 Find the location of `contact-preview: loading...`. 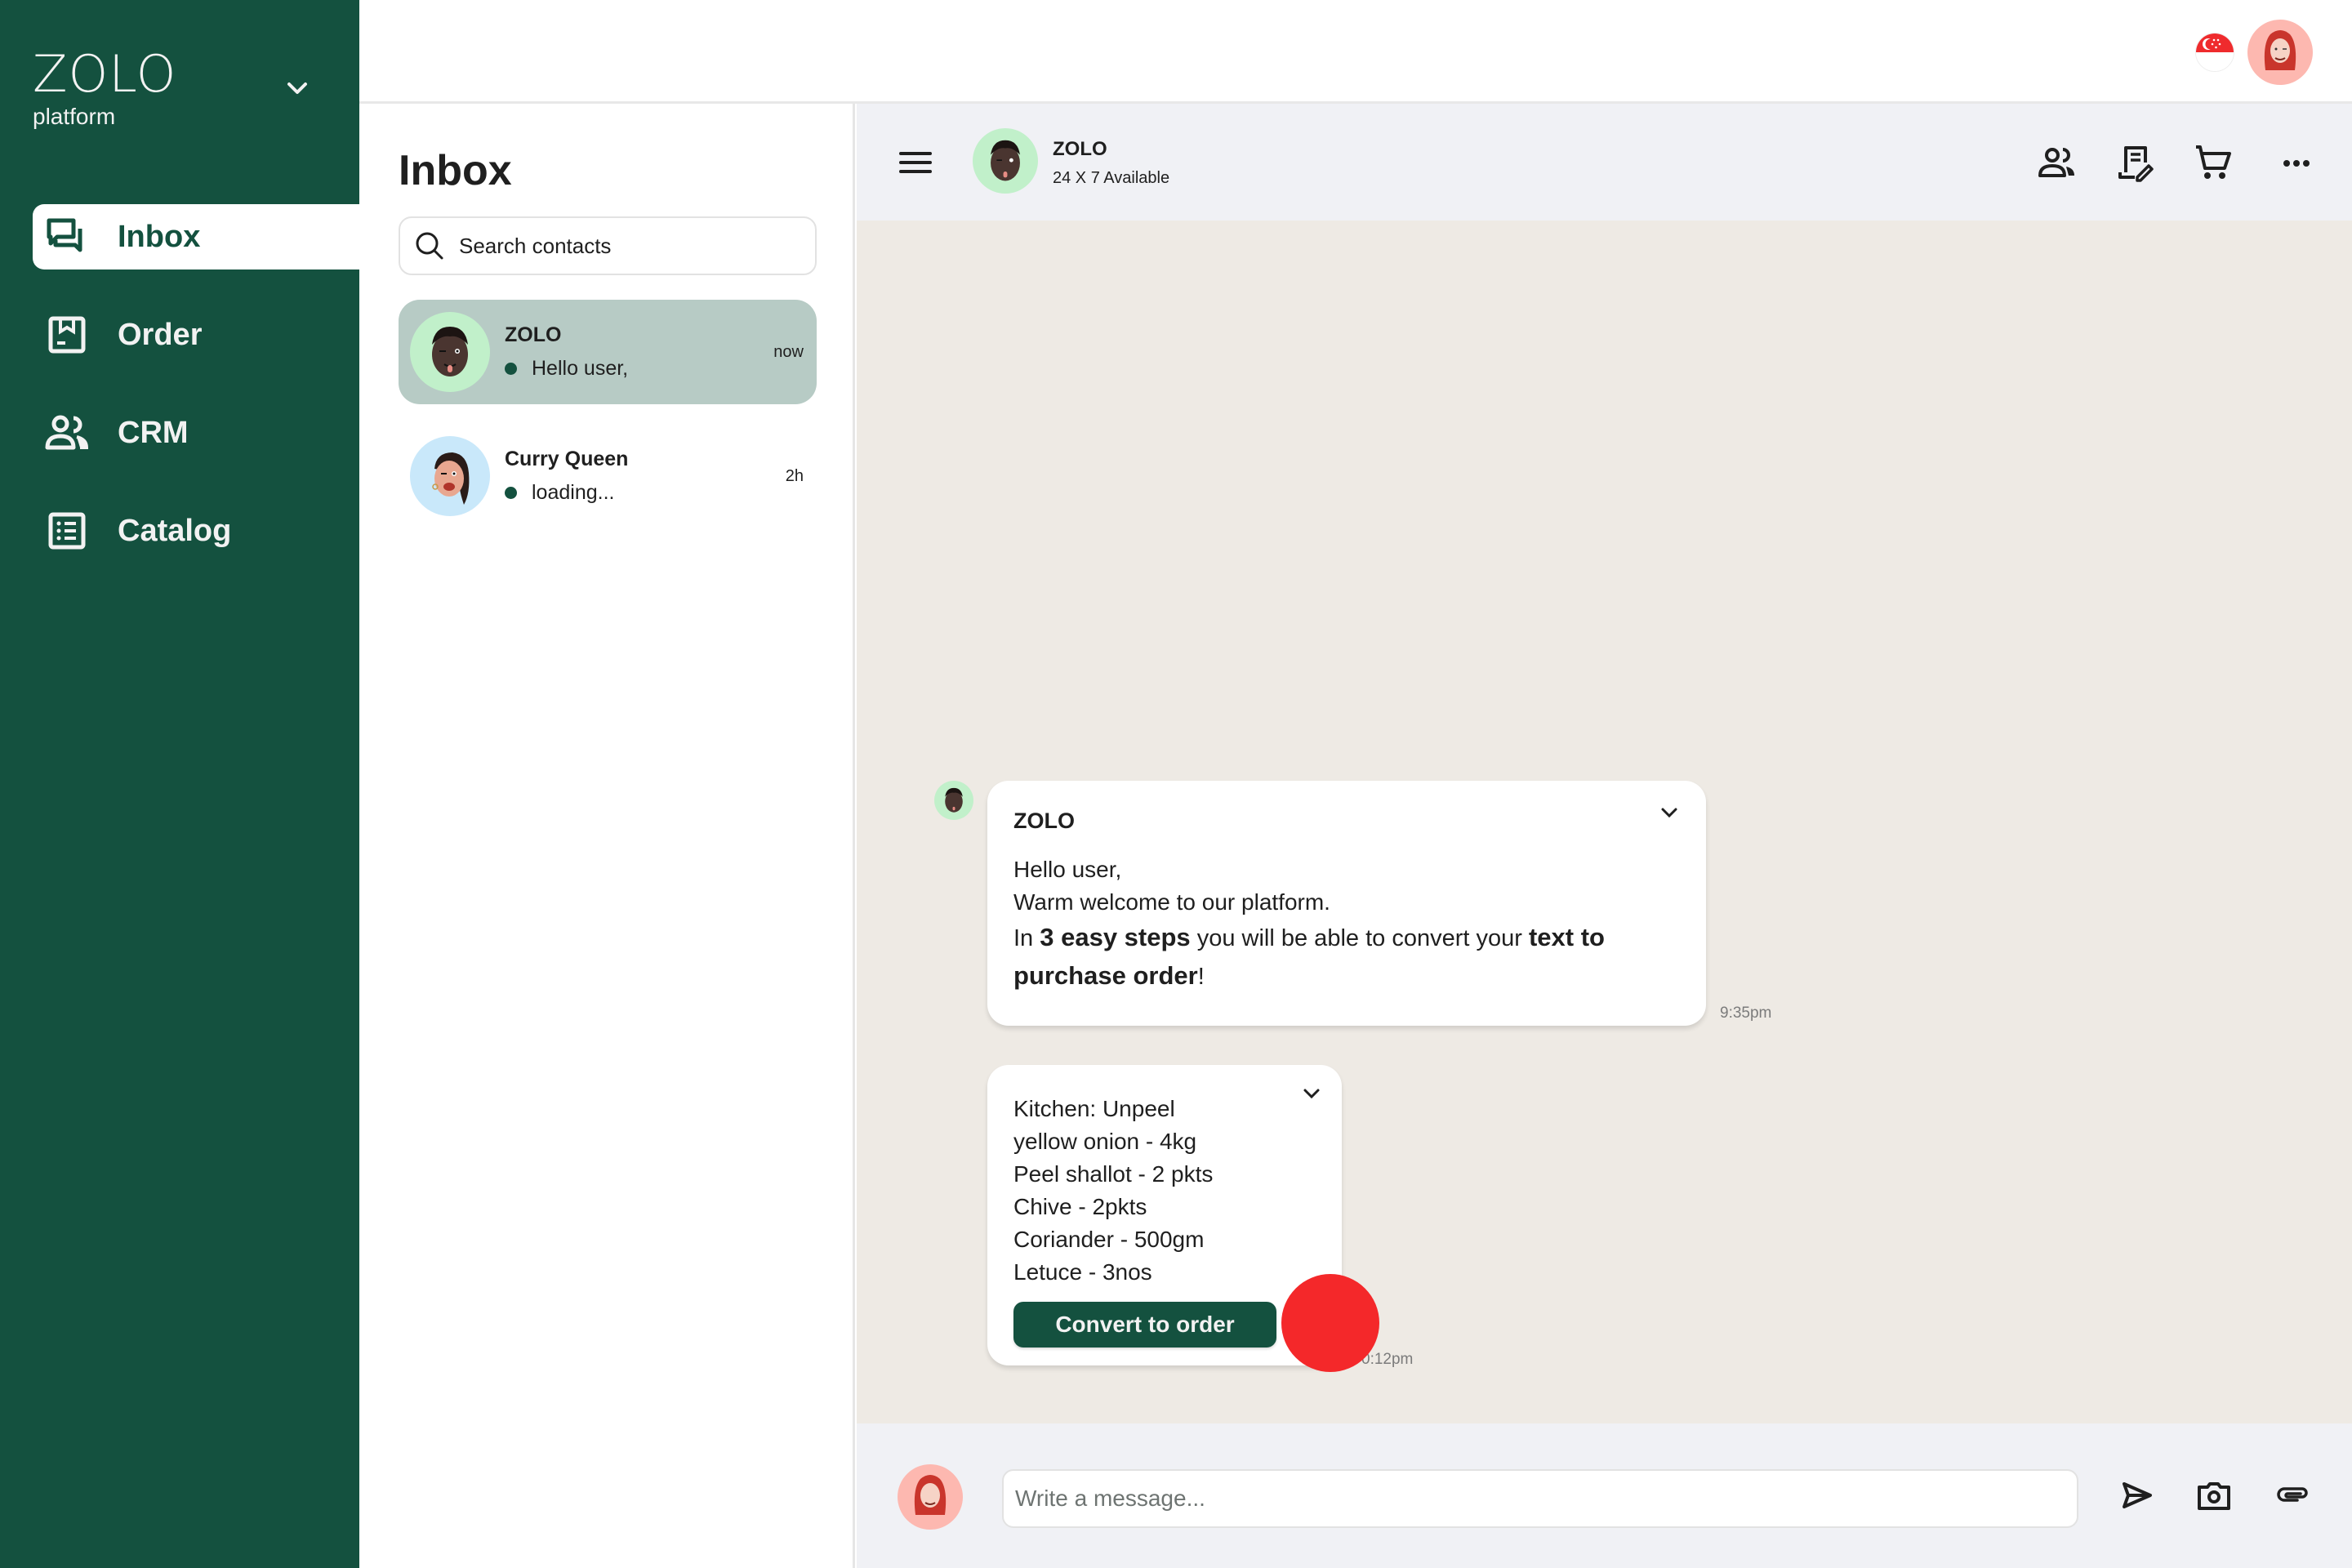

contact-preview: loading... is located at coordinates (573, 492).